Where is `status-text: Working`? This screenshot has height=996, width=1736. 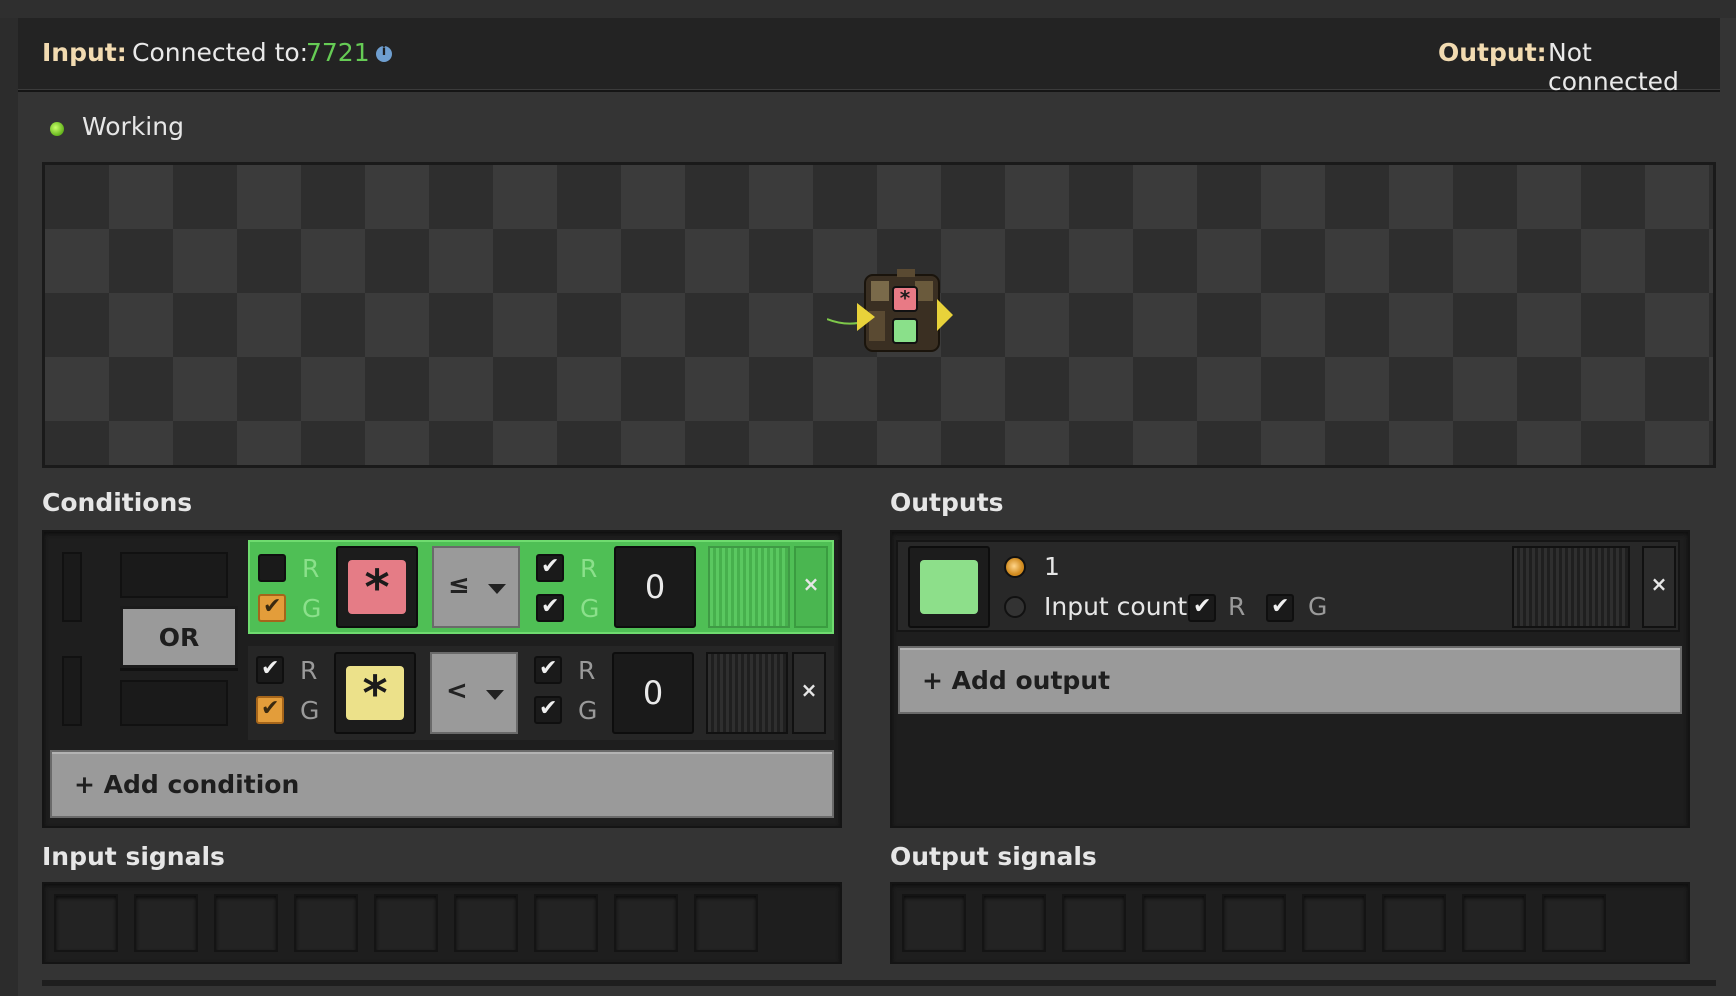 status-text: Working is located at coordinates (133, 126).